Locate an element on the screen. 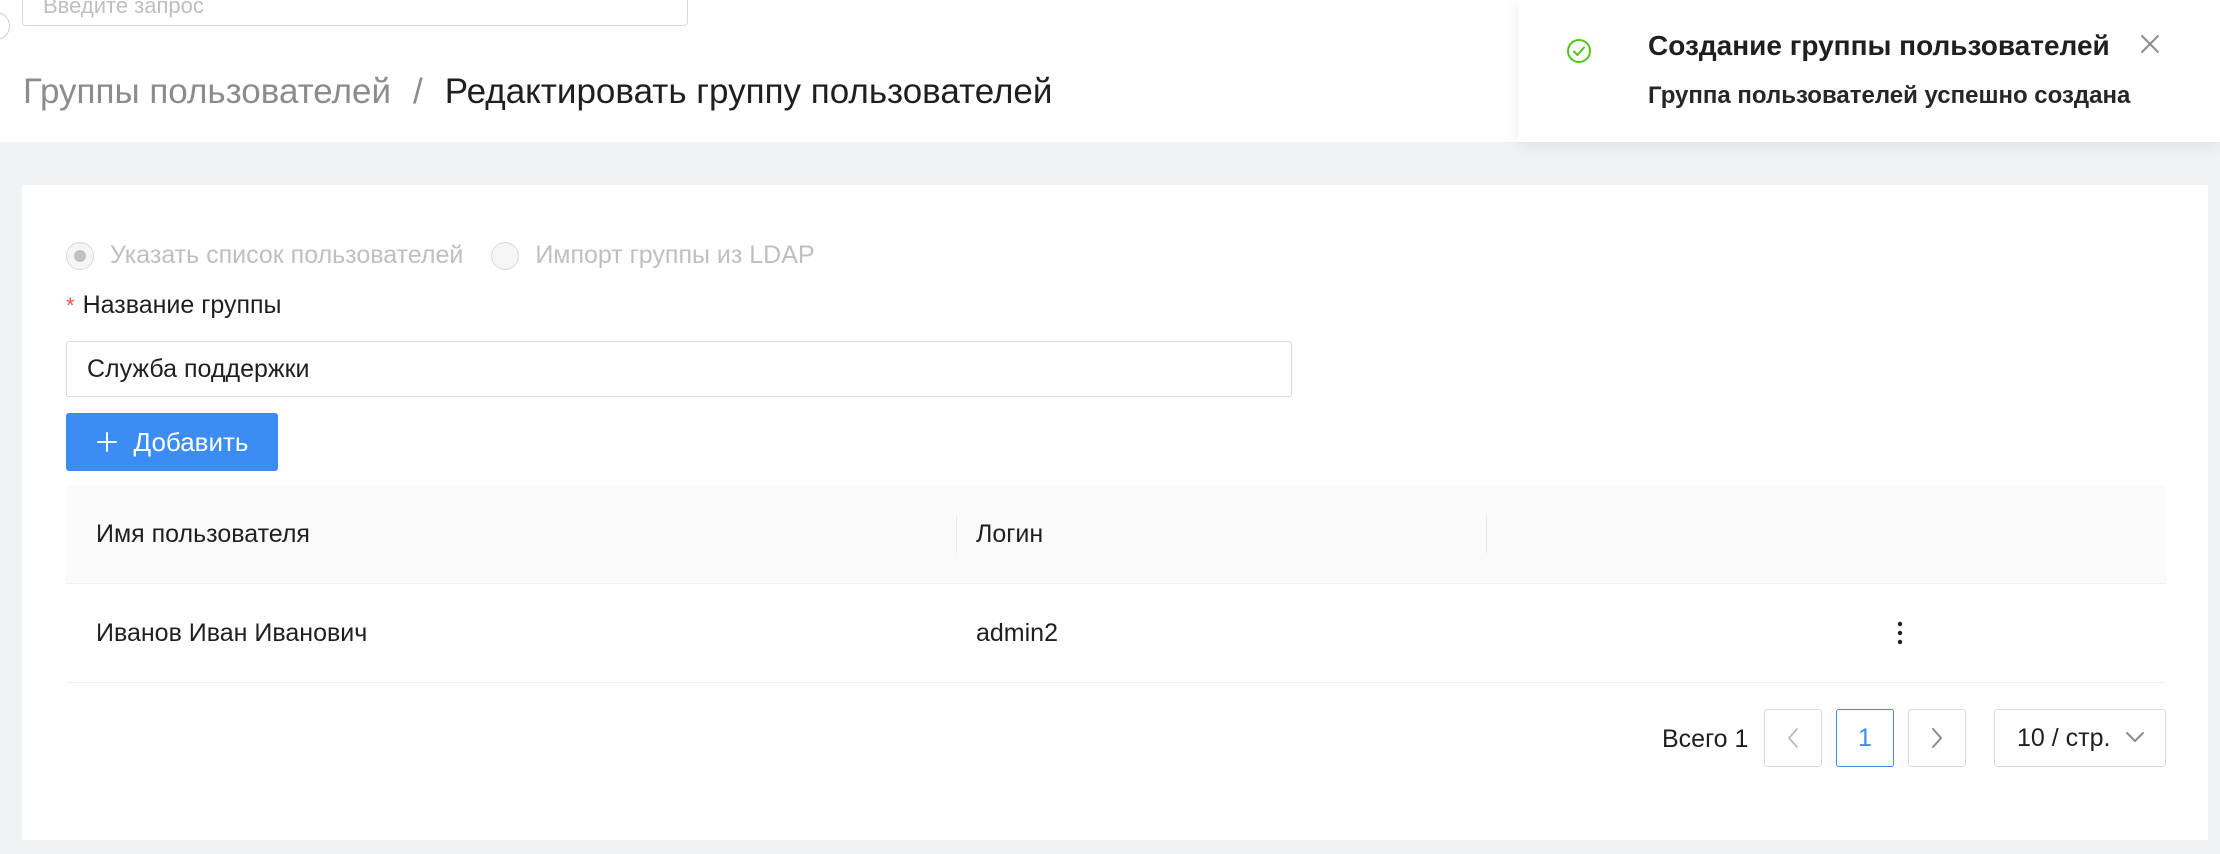  chevron-left-icon is located at coordinates (1793, 738).